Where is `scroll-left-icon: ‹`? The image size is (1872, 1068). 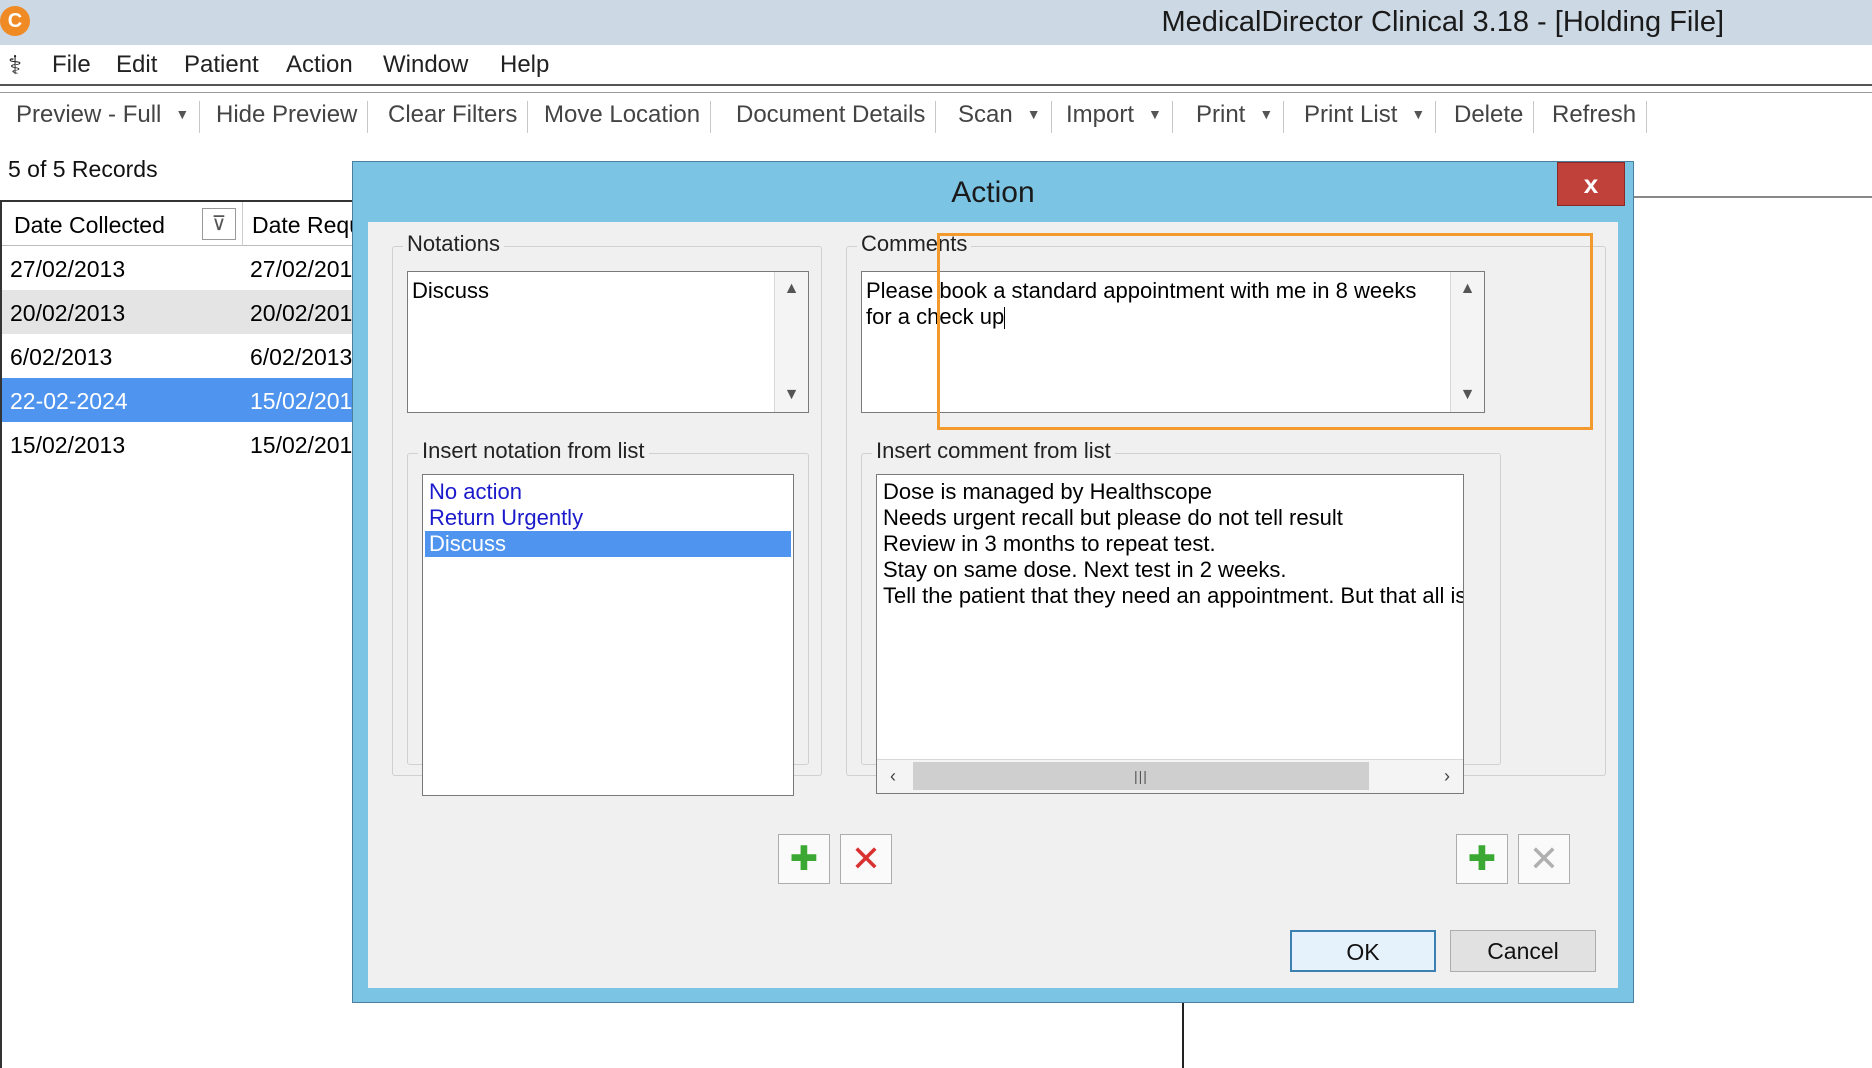 scroll-left-icon: ‹ is located at coordinates (893, 776).